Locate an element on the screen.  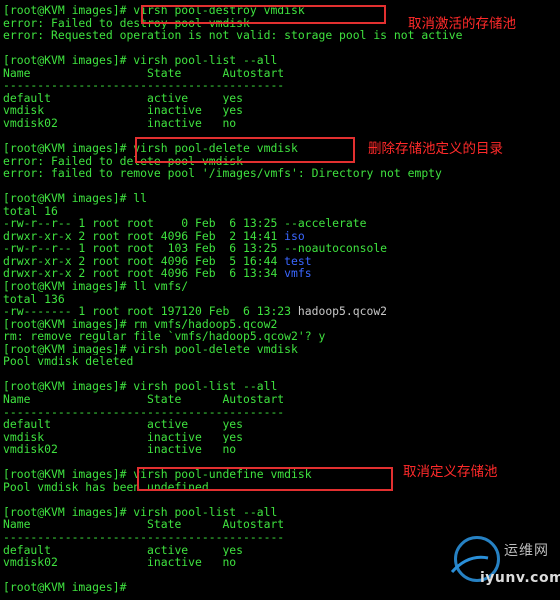
terminal-text: [root@KVM images]# ll vmfs/ is located at coordinates (96, 286).